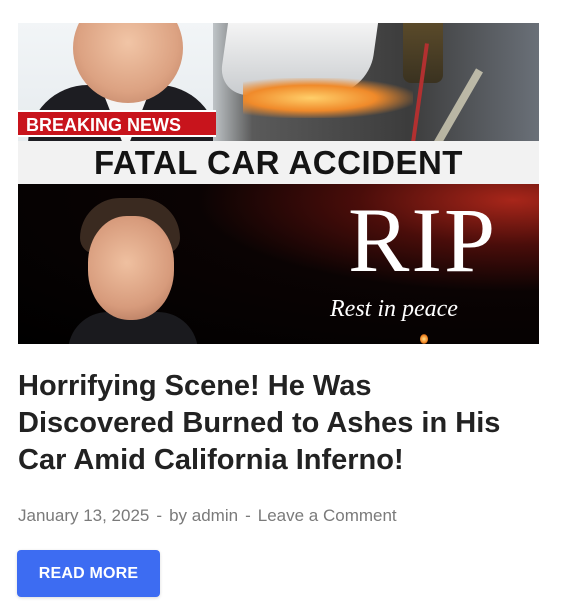 Image resolution: width=562 pixels, height=604 pixels. I want to click on rip-text: RIP, so click(423, 240).